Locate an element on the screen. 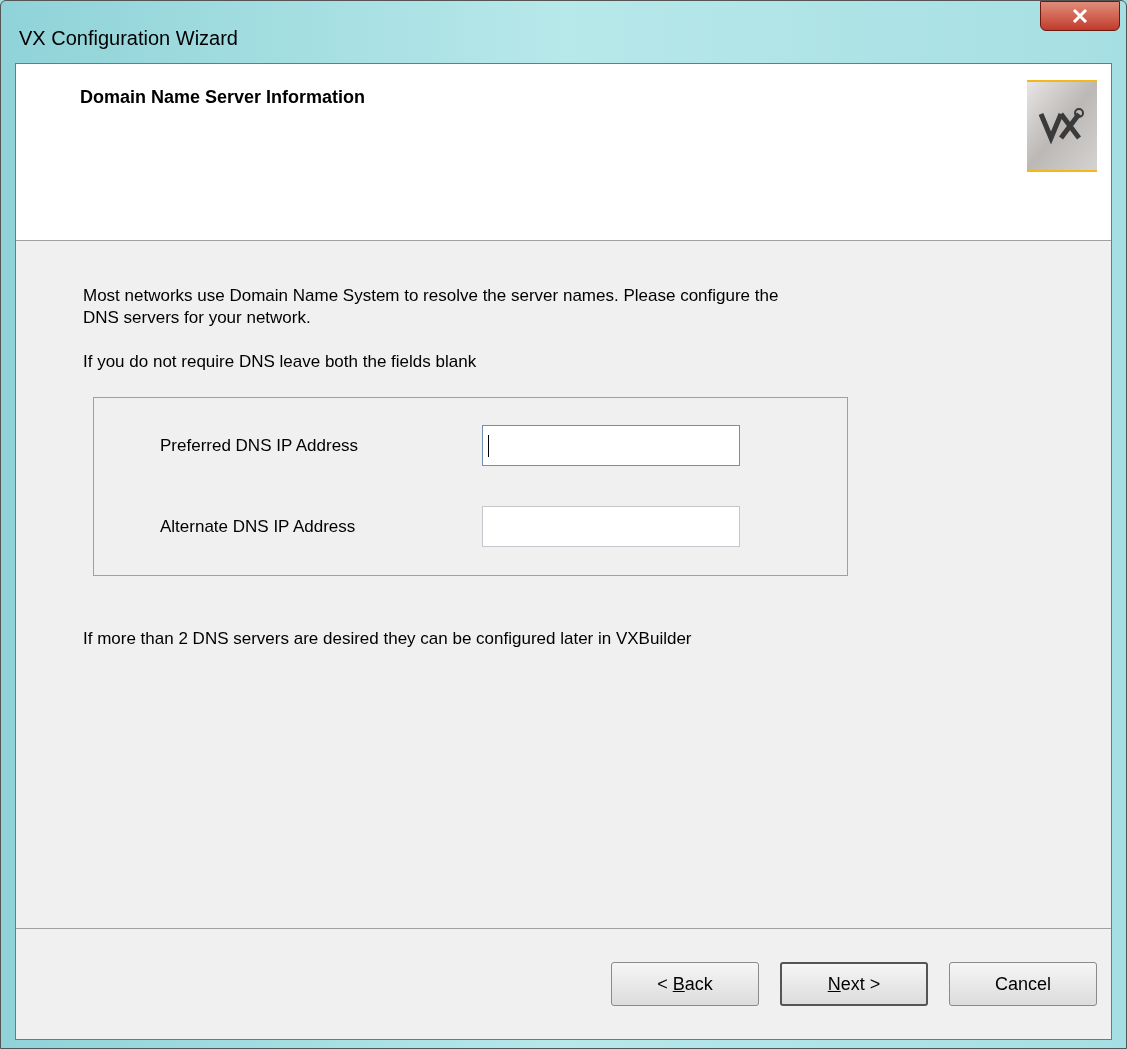  instruction-text: If you do not require DNS leave both the fields blank is located at coordinates (280, 362).